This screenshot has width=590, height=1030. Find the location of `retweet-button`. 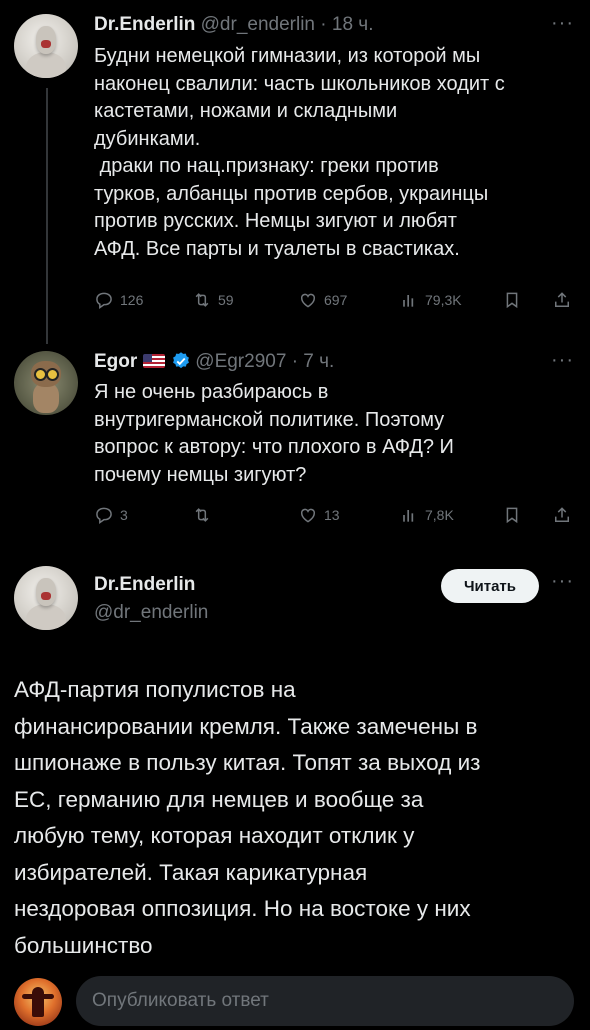

retweet-button is located at coordinates (205, 515).